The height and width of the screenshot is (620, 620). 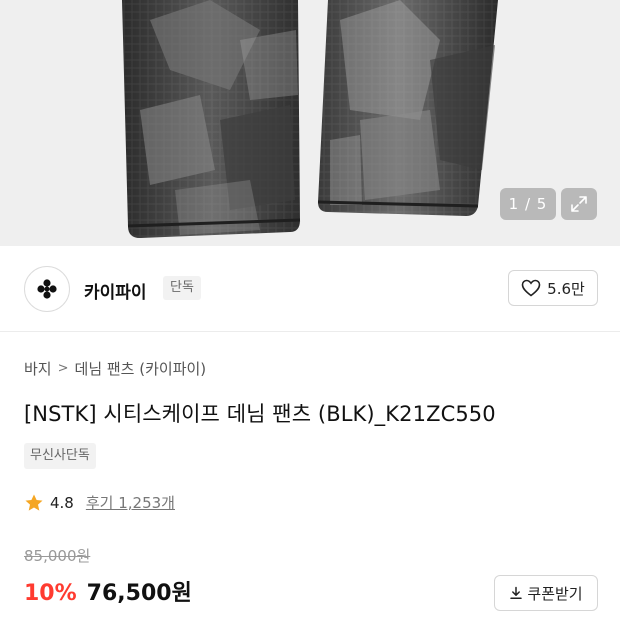 I want to click on clover-logo-icon, so click(x=47, y=289).